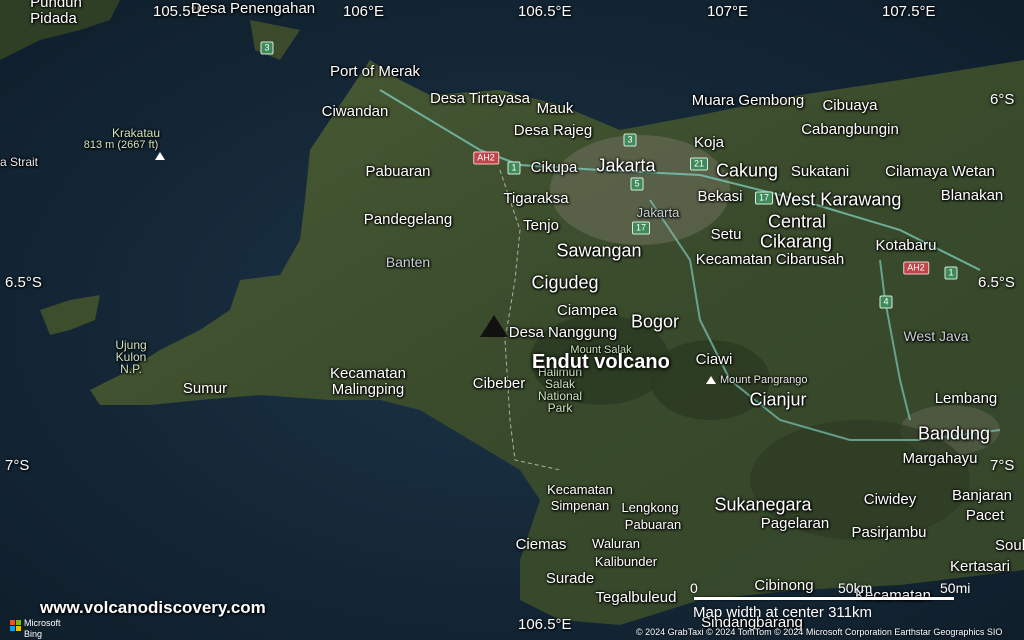 The width and height of the screenshot is (1024, 640). What do you see at coordinates (709, 142) in the screenshot?
I see `place-koja: Koja` at bounding box center [709, 142].